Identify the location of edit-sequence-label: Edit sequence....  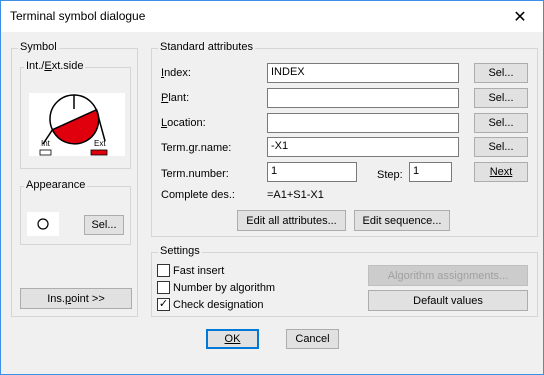
(402, 220).